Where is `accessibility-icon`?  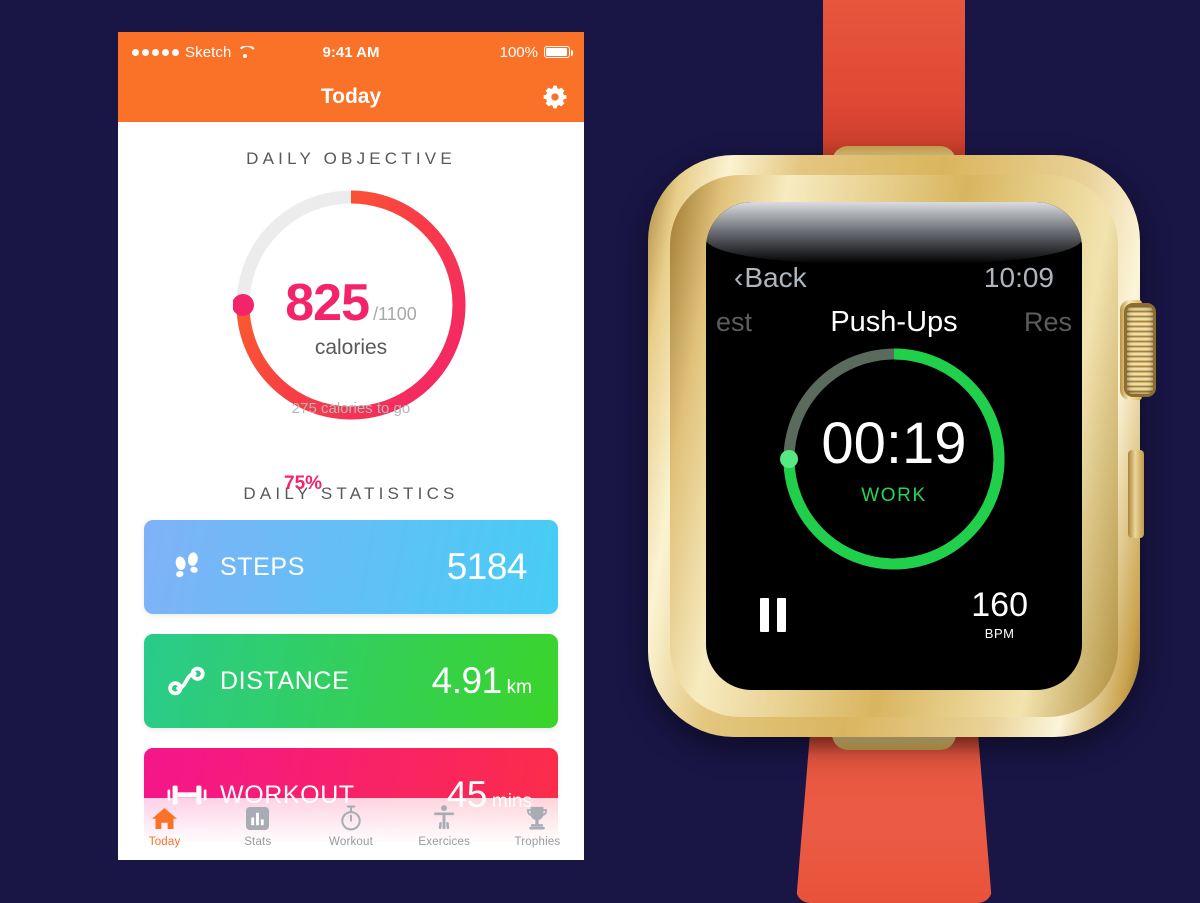 accessibility-icon is located at coordinates (444, 818).